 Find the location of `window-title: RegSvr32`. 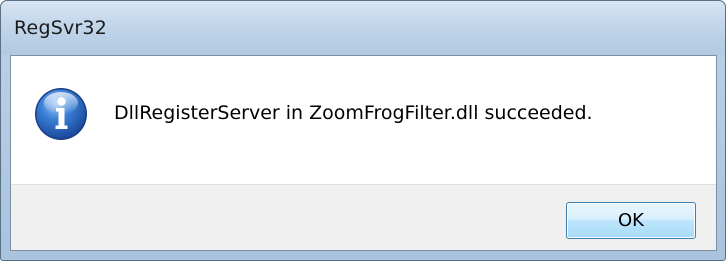

window-title: RegSvr32 is located at coordinates (60, 28).